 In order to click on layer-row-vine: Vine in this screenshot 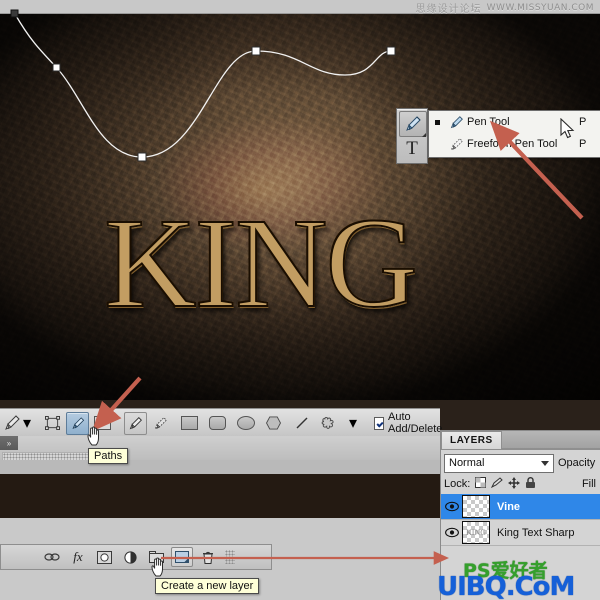, I will do `click(520, 507)`.